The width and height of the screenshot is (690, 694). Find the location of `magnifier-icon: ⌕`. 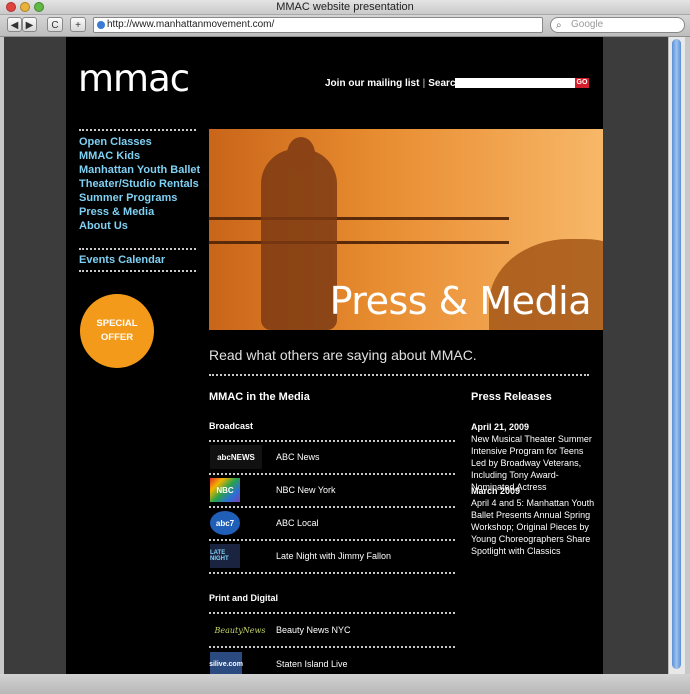

magnifier-icon: ⌕ is located at coordinates (559, 25).